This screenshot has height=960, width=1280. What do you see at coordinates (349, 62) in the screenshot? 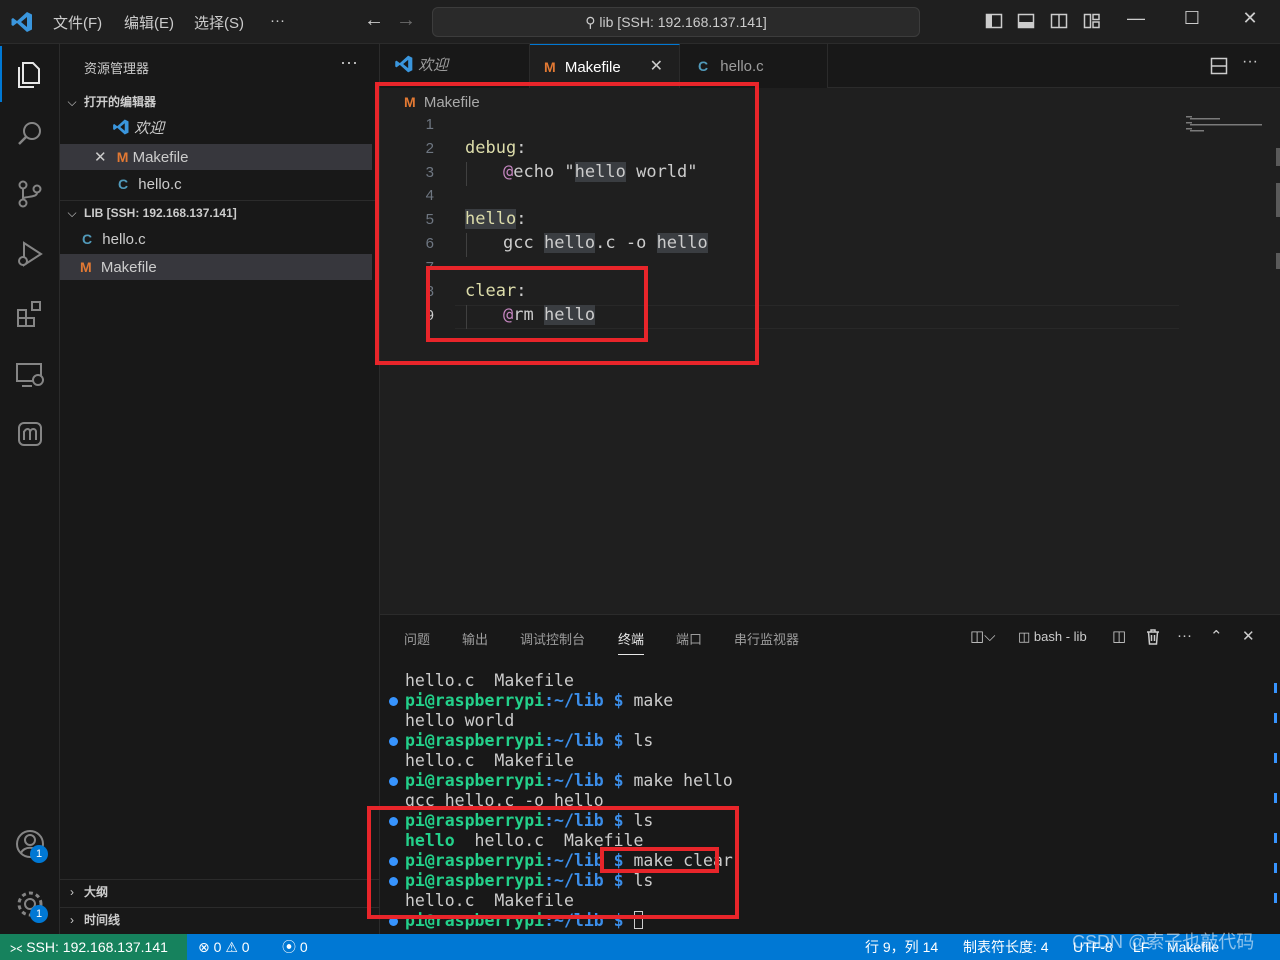
I see `sidebar-more-button: ···` at bounding box center [349, 62].